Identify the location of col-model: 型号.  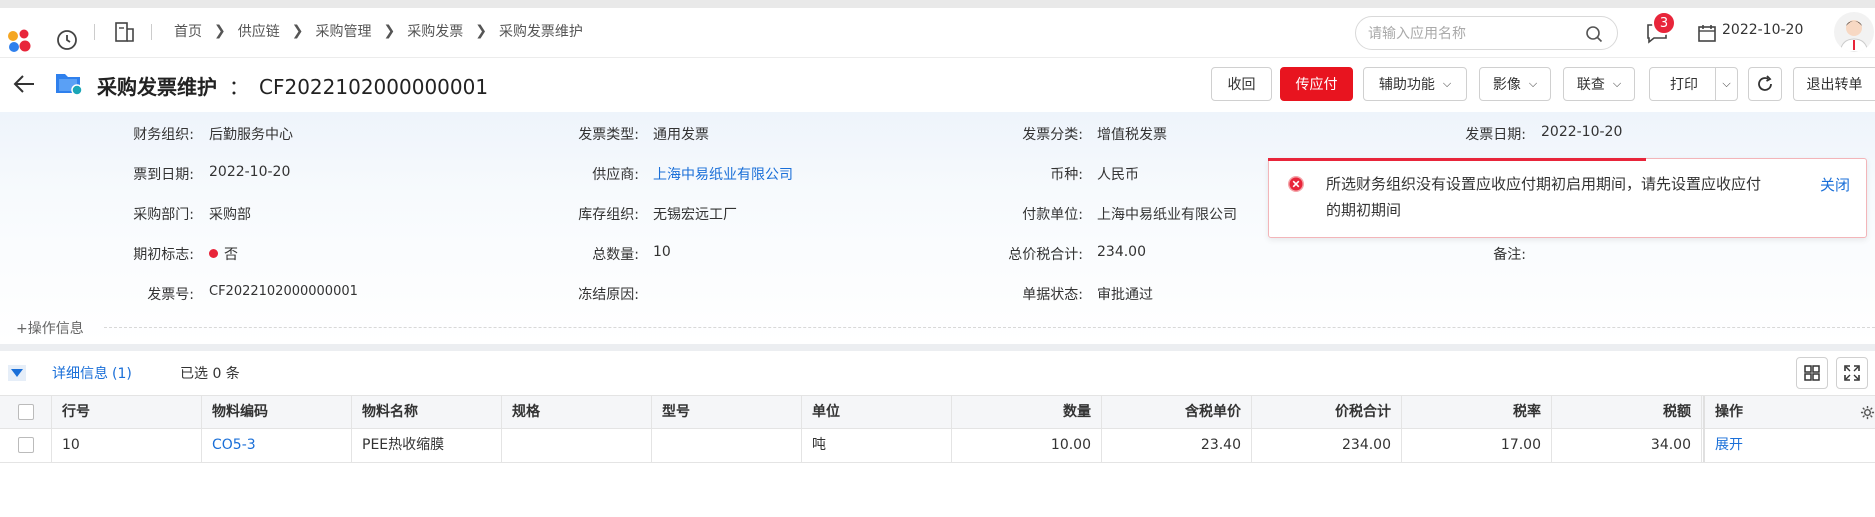
(727, 412).